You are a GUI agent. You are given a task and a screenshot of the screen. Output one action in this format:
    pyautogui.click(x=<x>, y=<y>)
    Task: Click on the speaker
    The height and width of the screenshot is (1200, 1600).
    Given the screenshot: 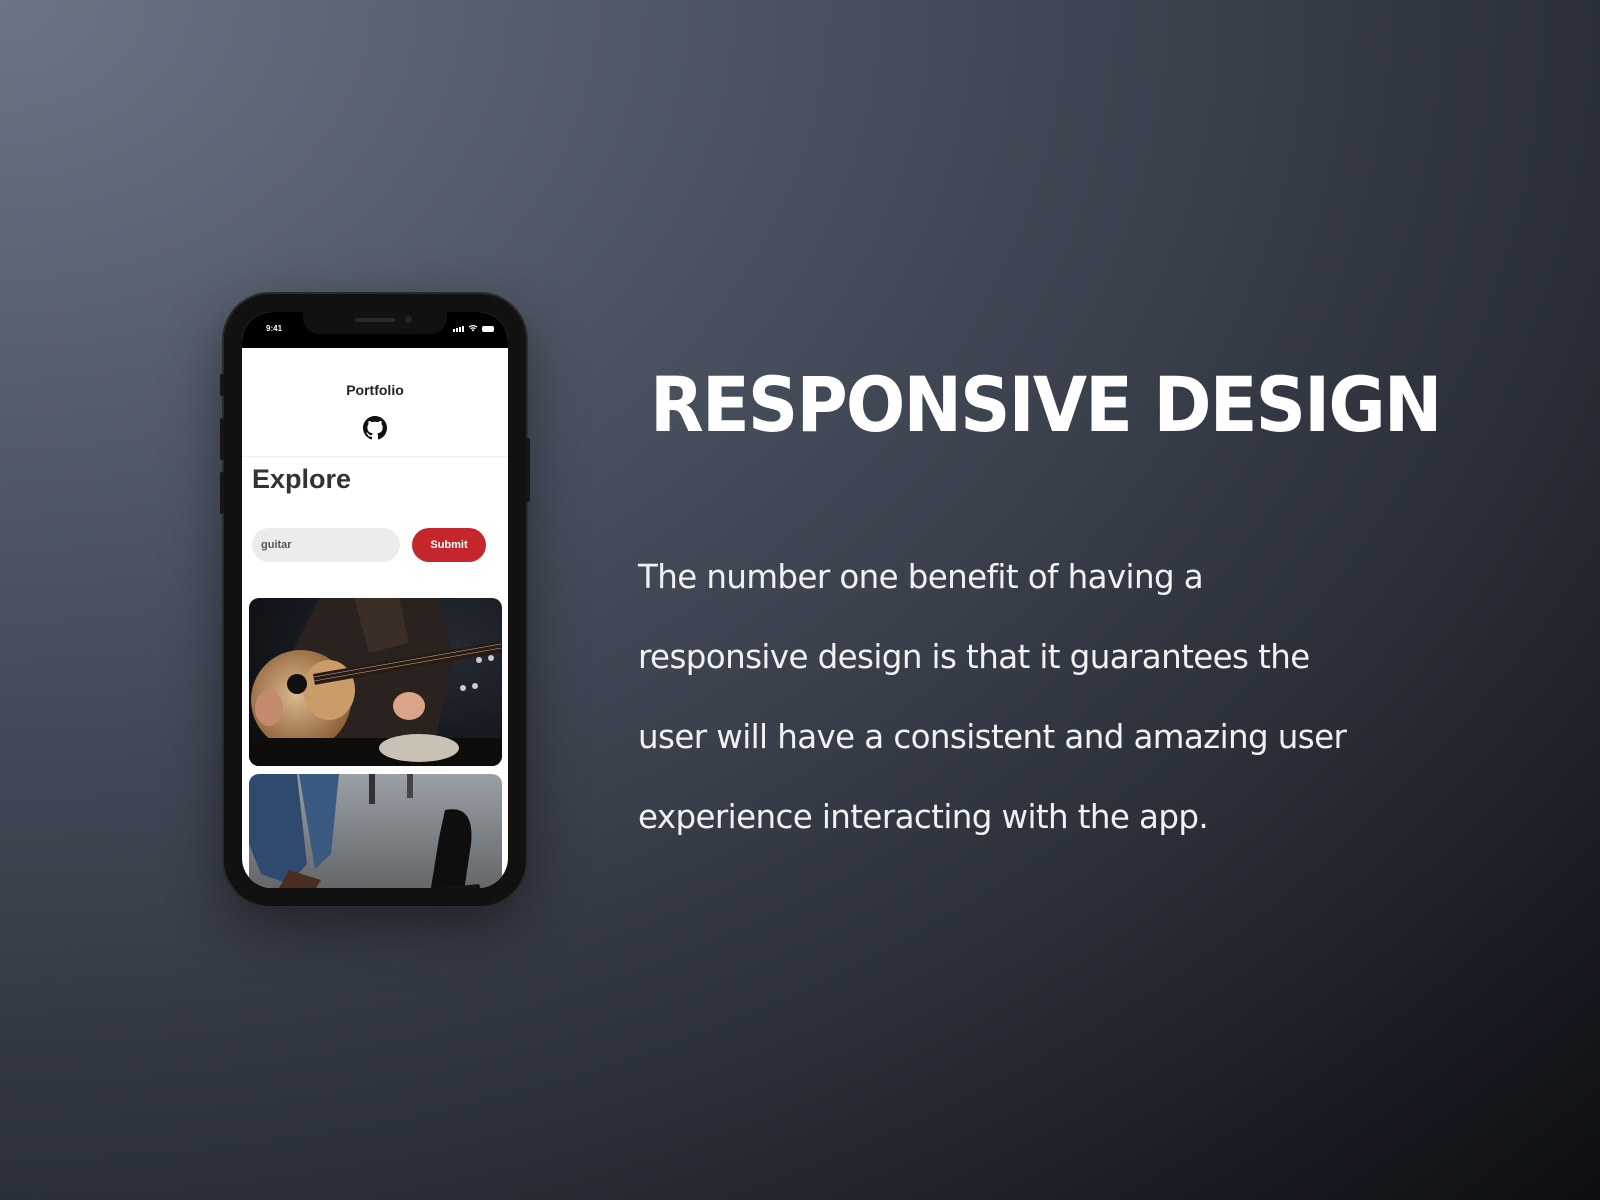 What is the action you would take?
    pyautogui.click(x=375, y=320)
    